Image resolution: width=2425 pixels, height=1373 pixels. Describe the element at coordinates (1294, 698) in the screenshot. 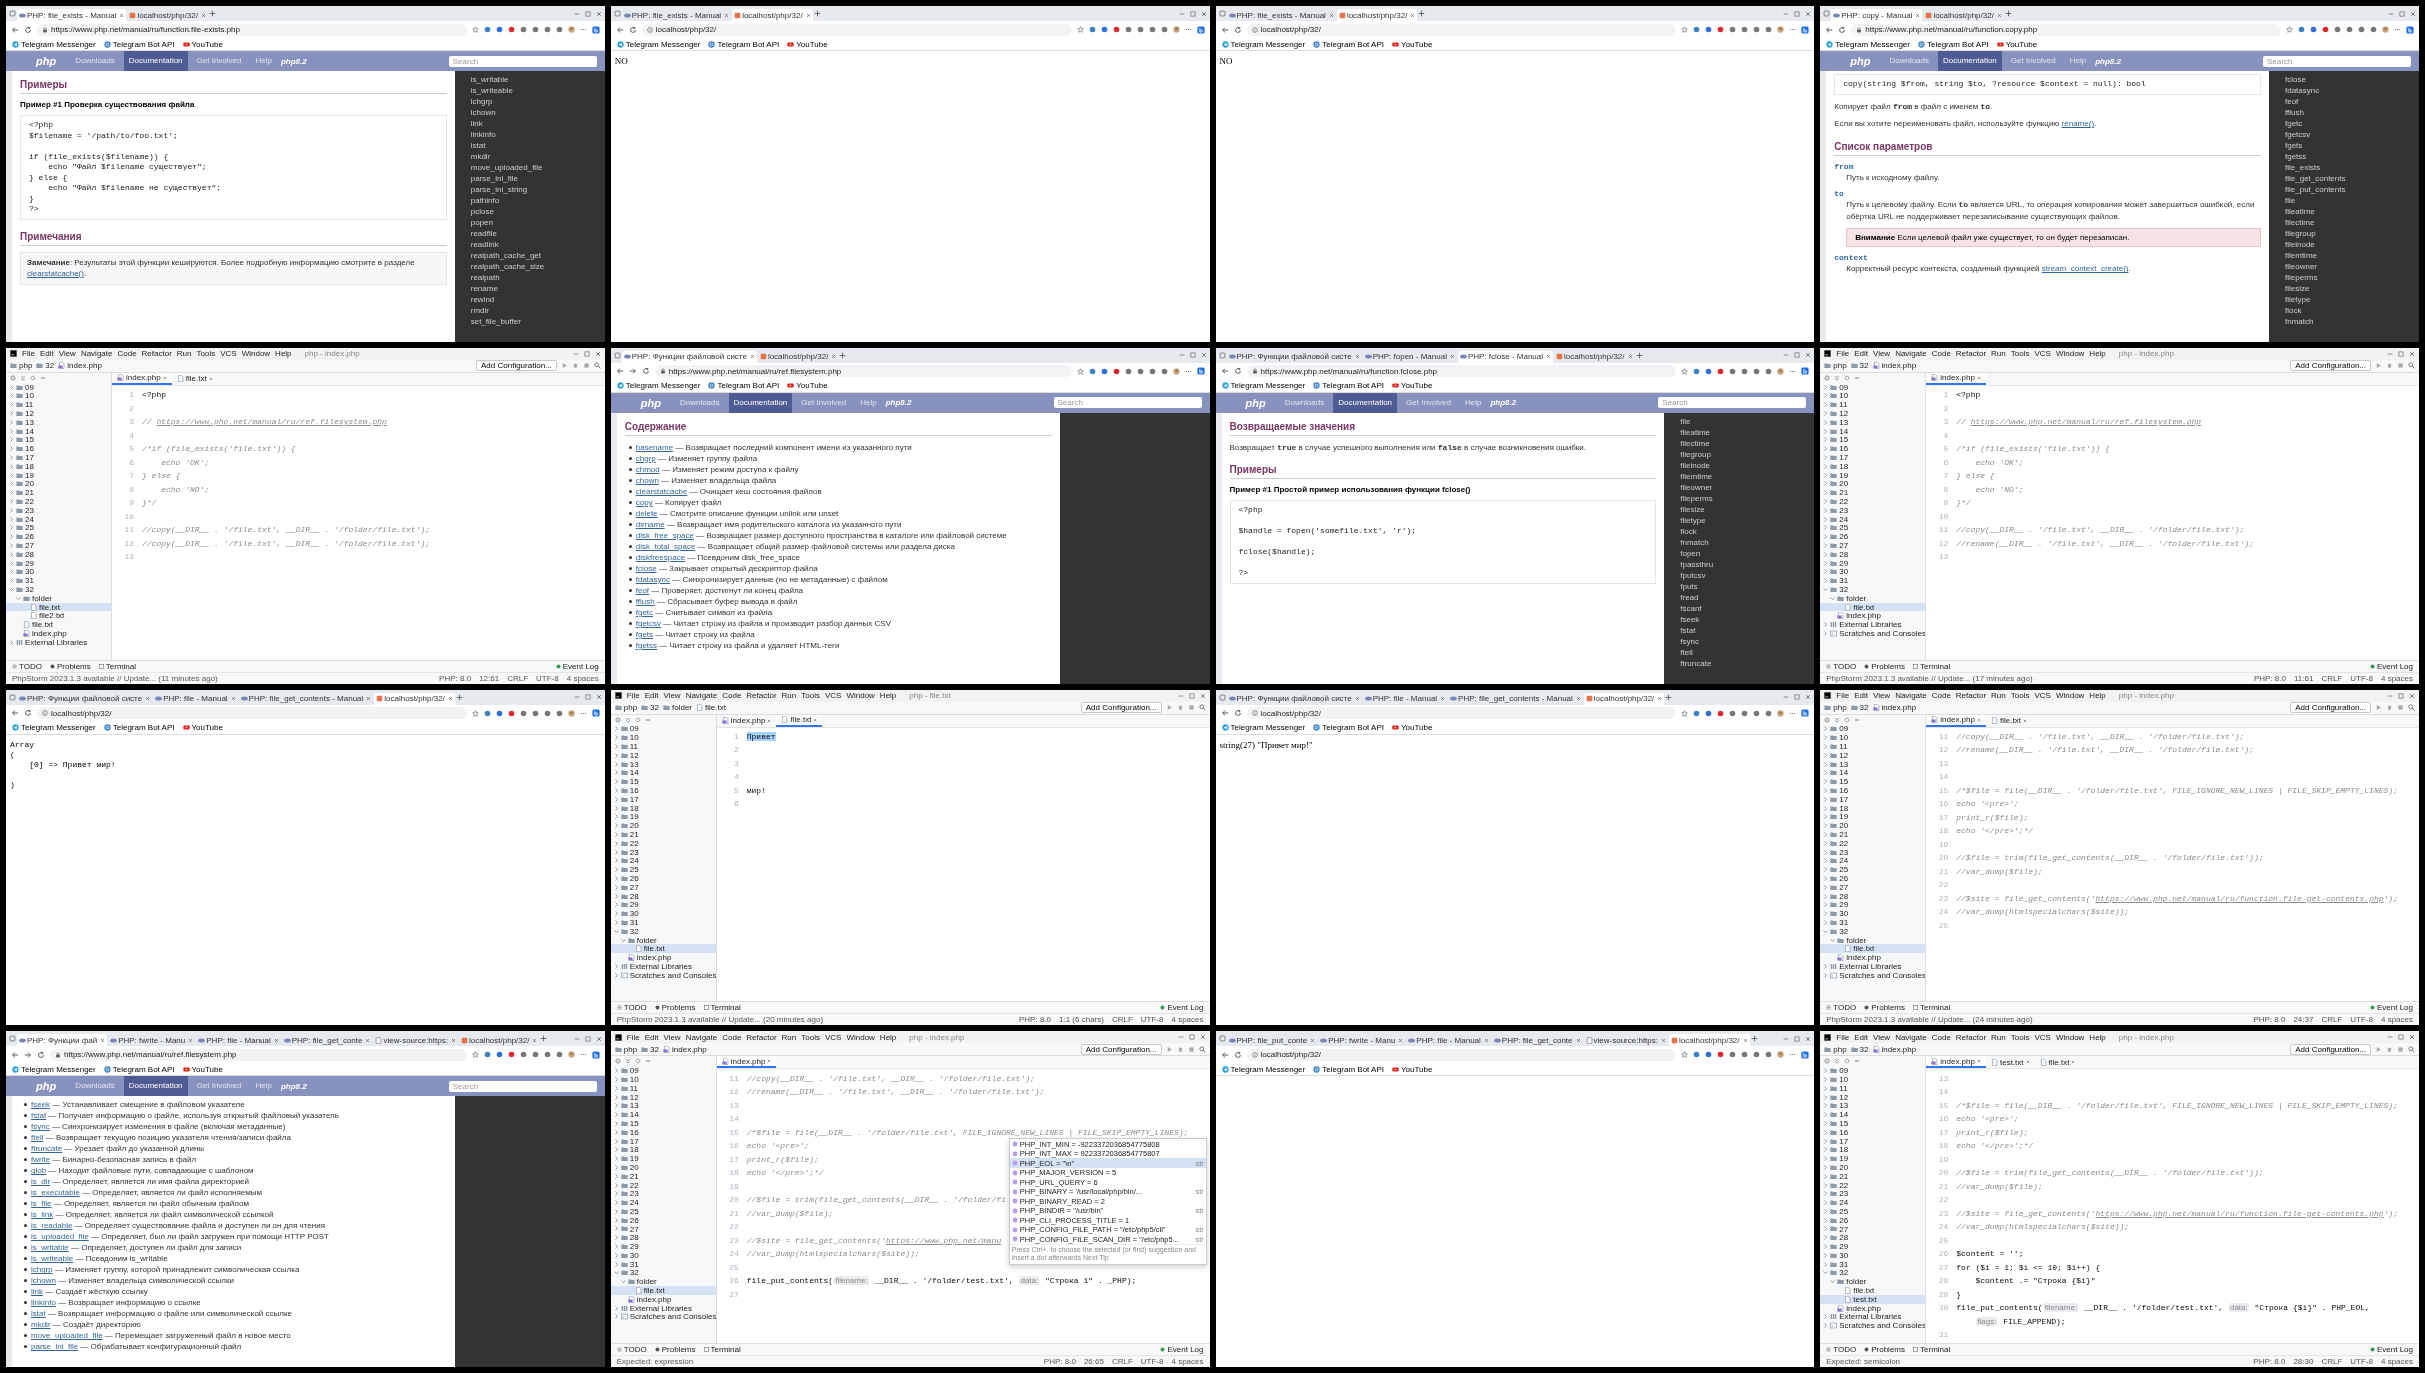

I see `browser-tab: PHP: Функции файловой систе` at that location.